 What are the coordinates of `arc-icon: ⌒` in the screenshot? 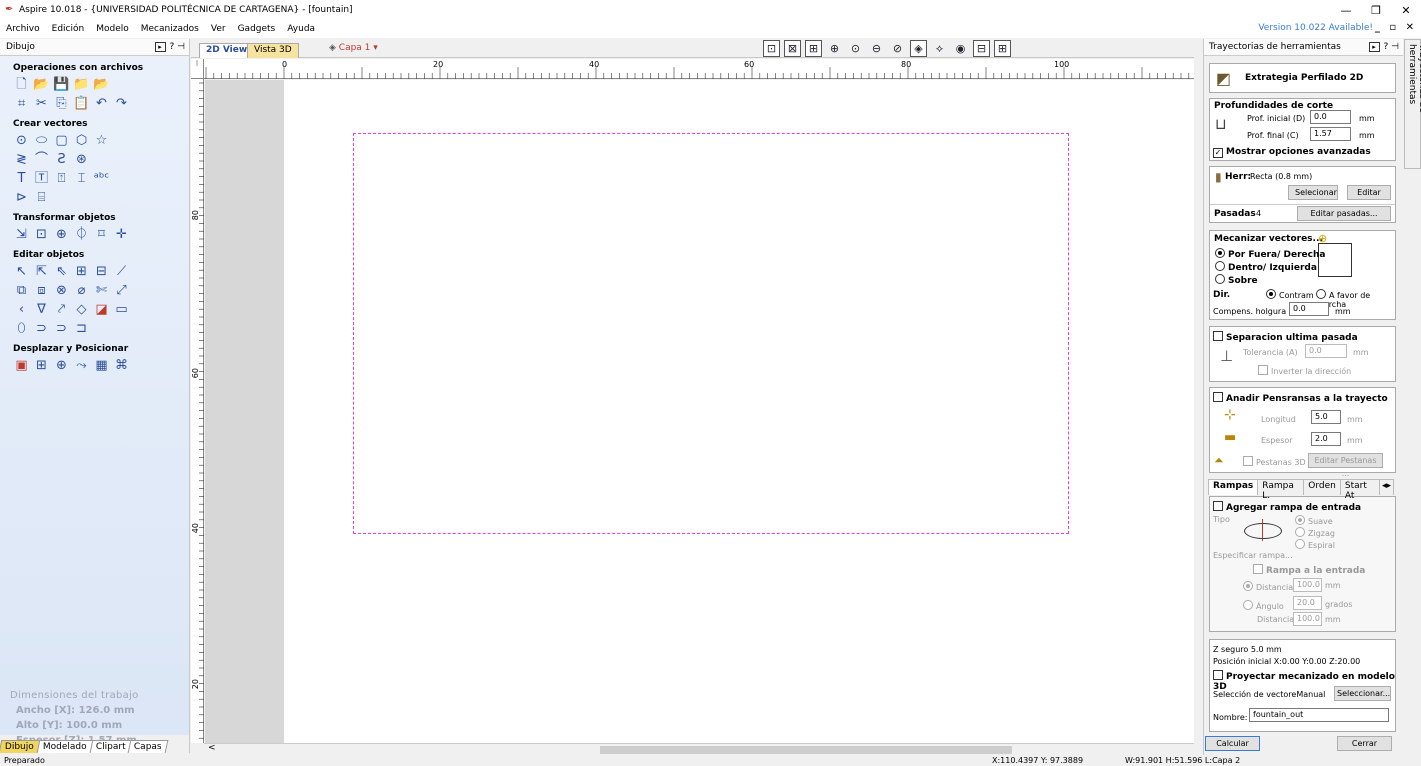 It's located at (41, 159).